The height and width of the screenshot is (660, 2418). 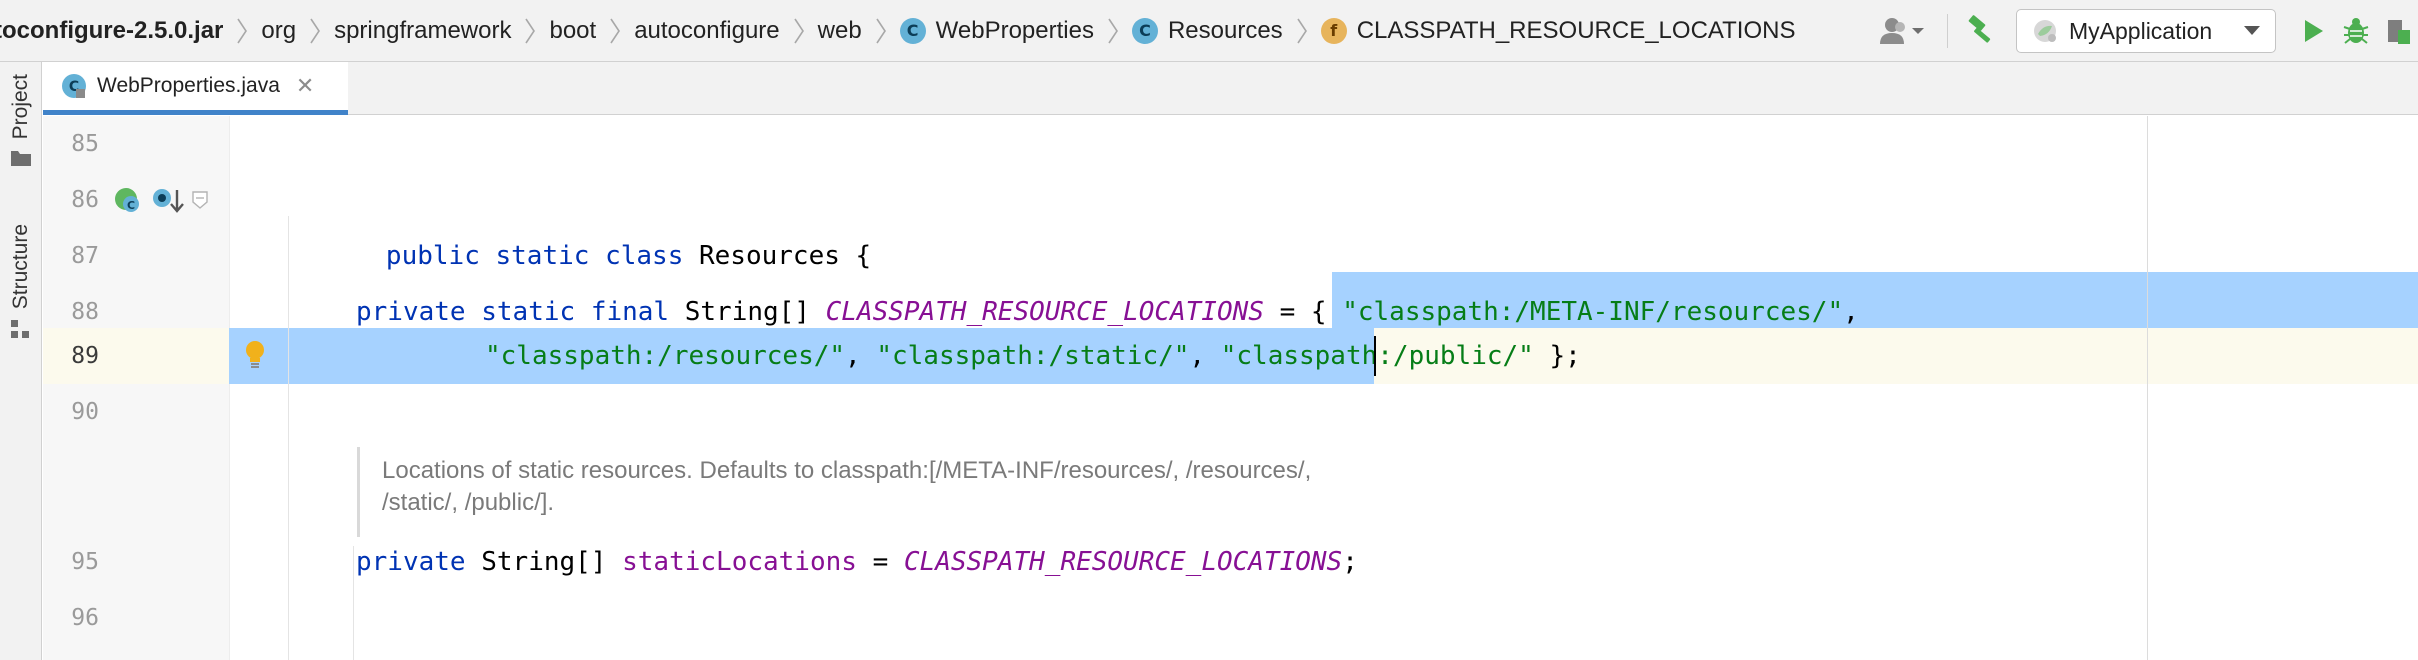 What do you see at coordinates (1904, 31) in the screenshot?
I see `user-icon` at bounding box center [1904, 31].